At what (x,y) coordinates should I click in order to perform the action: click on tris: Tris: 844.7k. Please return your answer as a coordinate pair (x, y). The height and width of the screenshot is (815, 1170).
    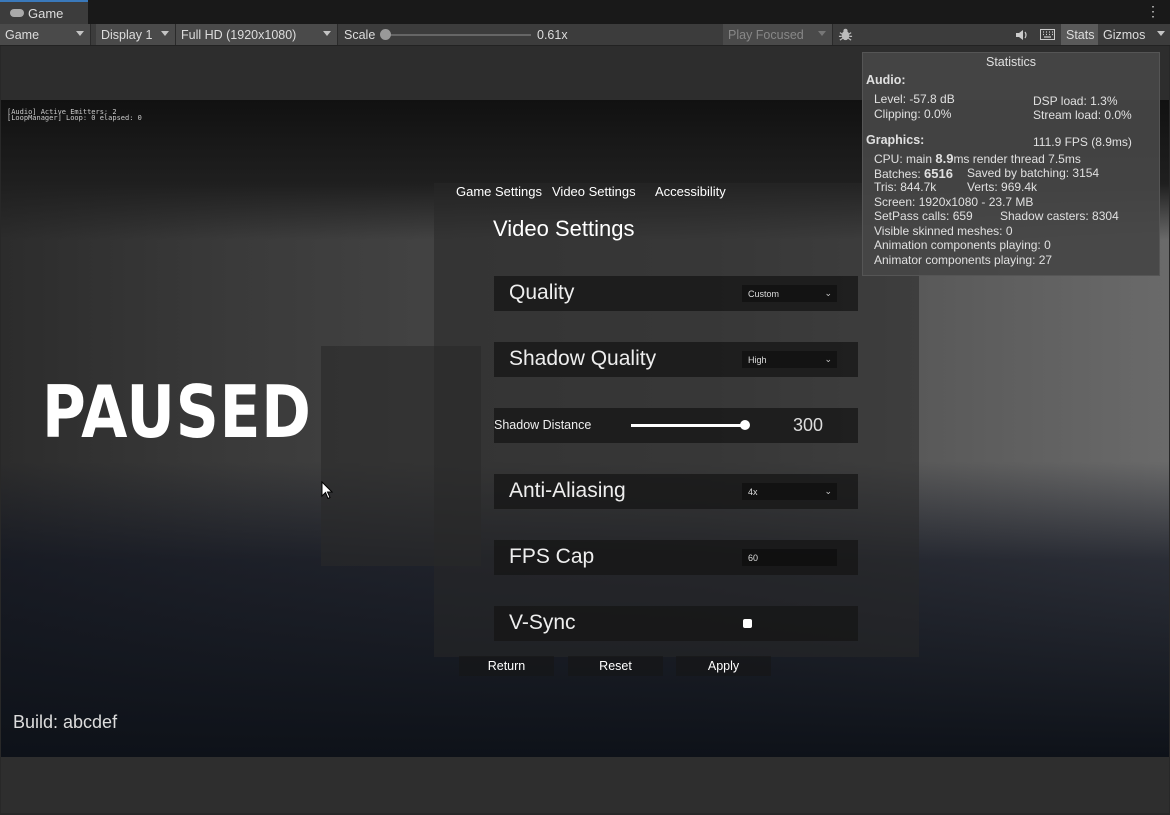
    Looking at the image, I should click on (905, 187).